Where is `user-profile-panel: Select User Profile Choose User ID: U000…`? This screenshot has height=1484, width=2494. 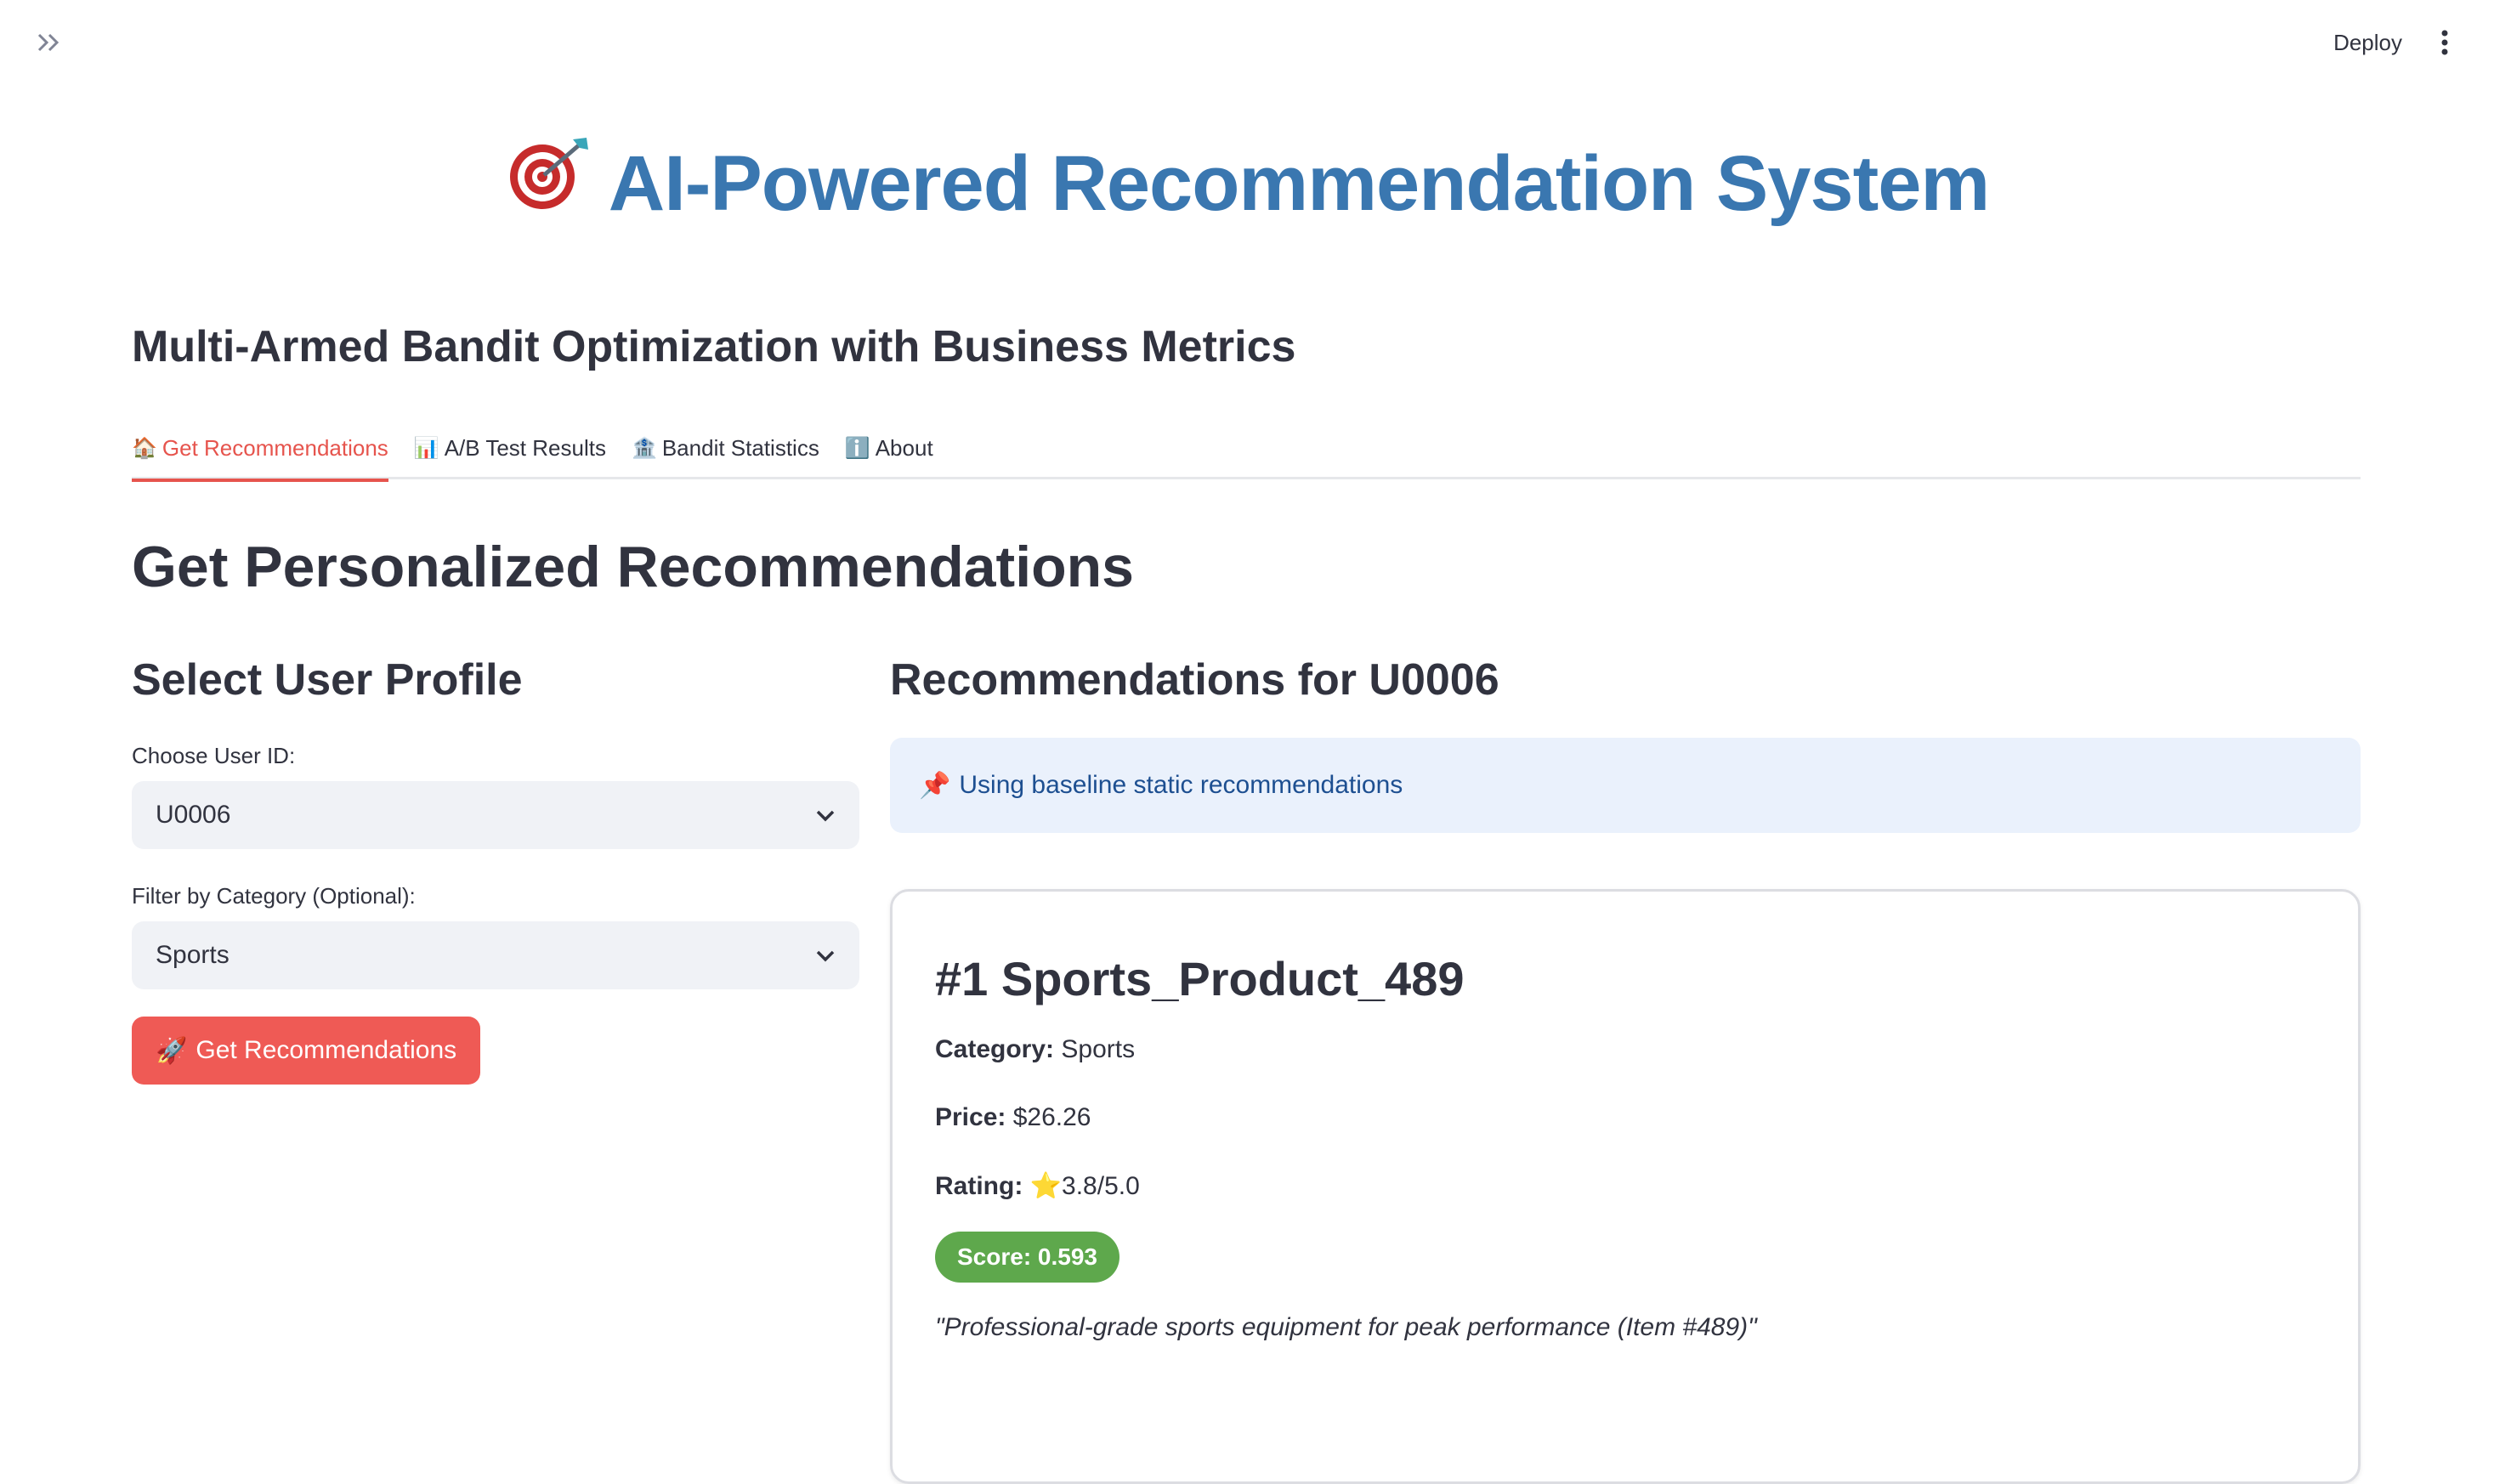 user-profile-panel: Select User Profile Choose User ID: U000… is located at coordinates (496, 869).